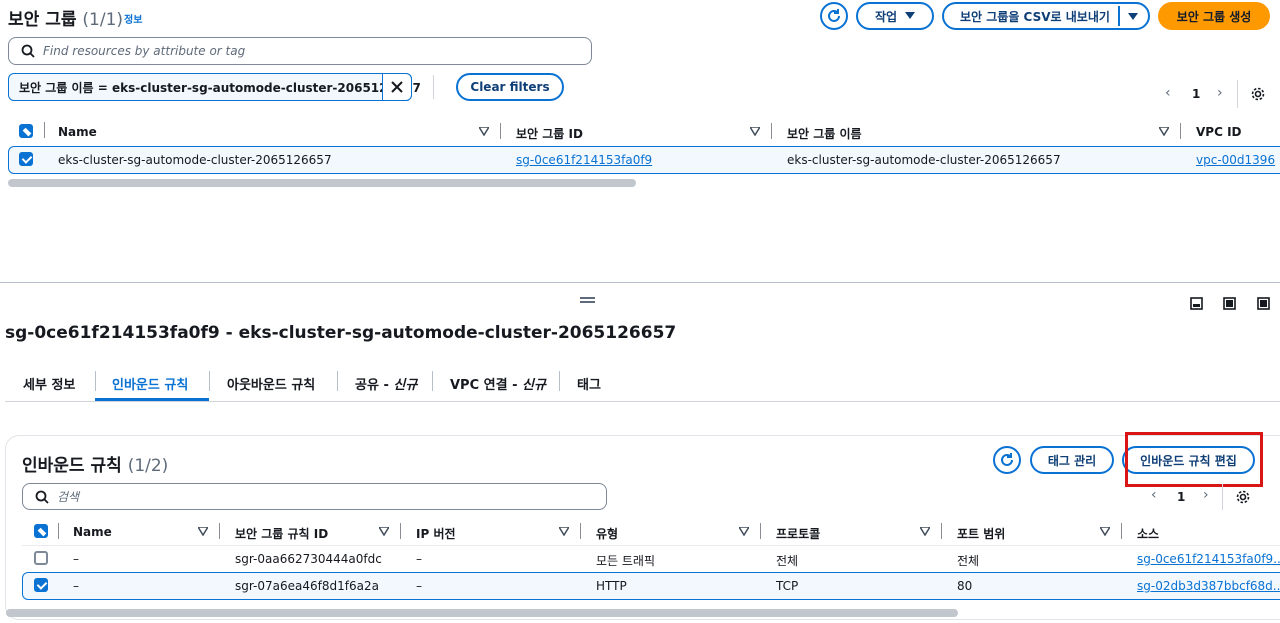  Describe the element at coordinates (419, 586) in the screenshot. I see `row-ip-version: –` at that location.